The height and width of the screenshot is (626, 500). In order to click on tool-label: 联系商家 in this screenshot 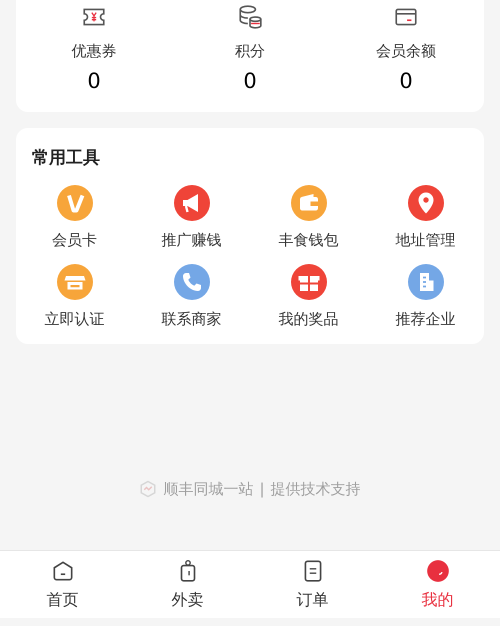, I will do `click(192, 319)`.